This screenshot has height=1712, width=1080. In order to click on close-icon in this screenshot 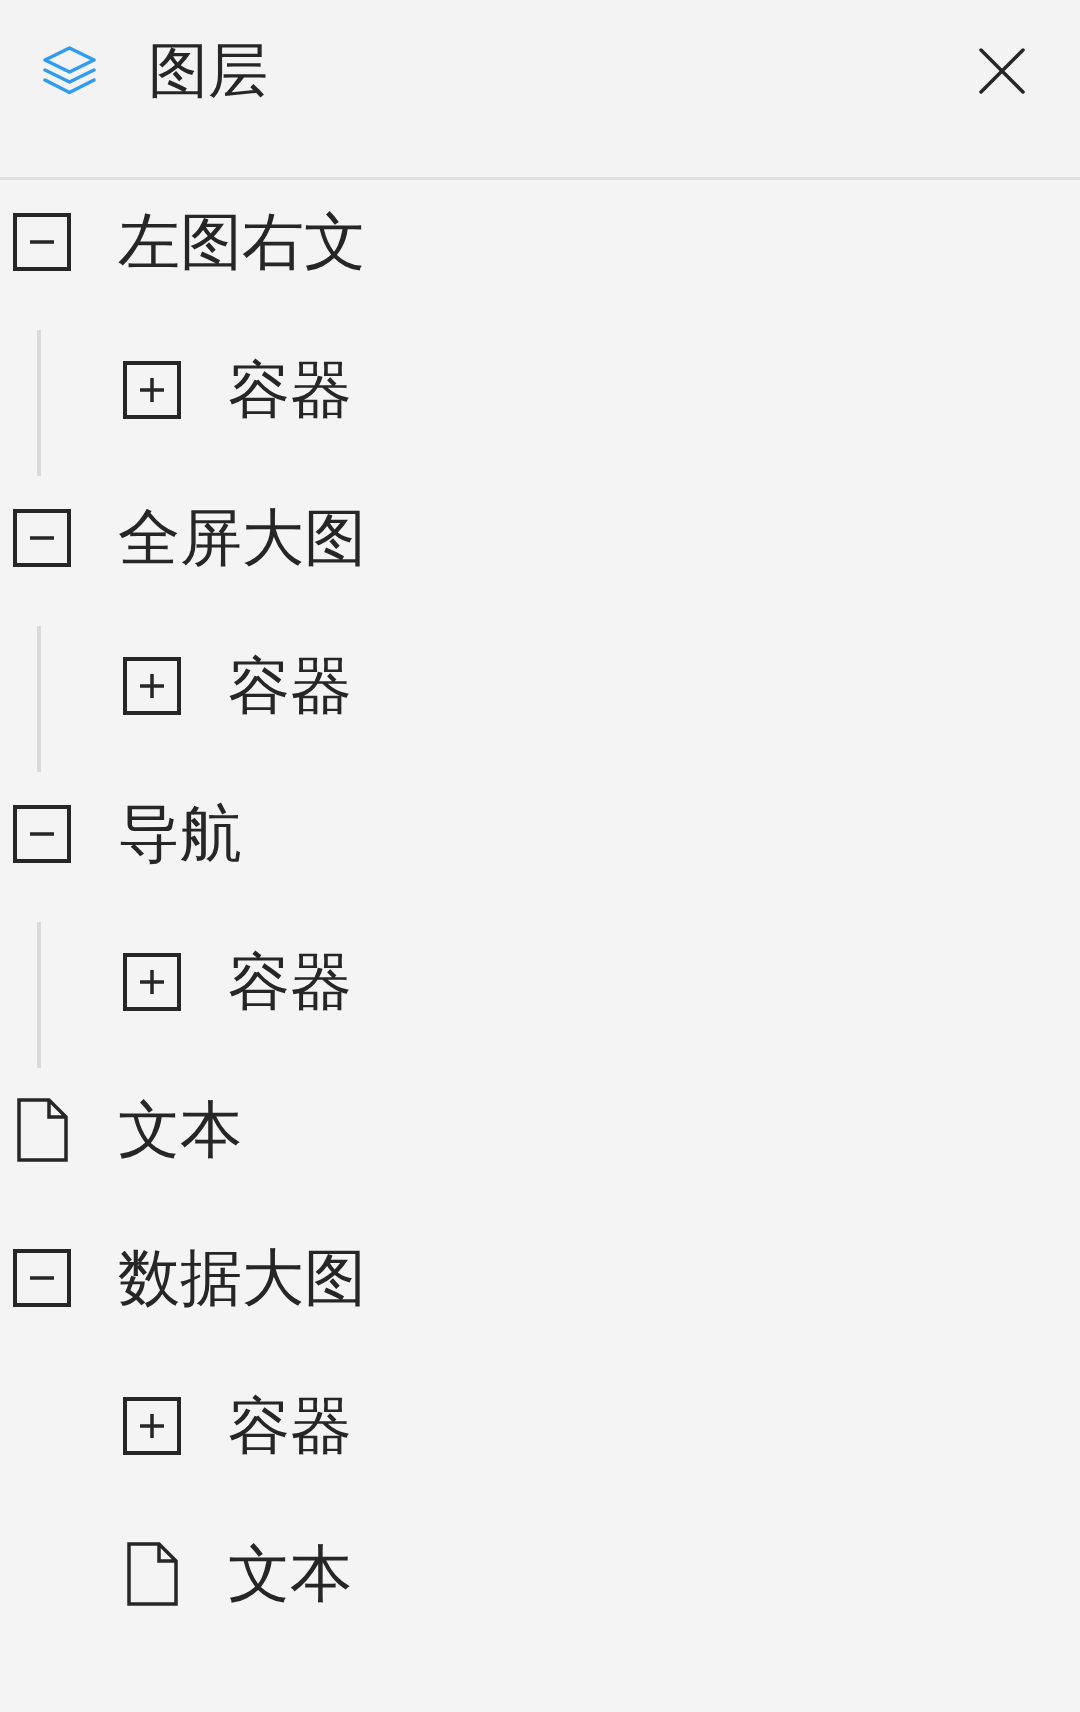, I will do `click(1002, 70)`.